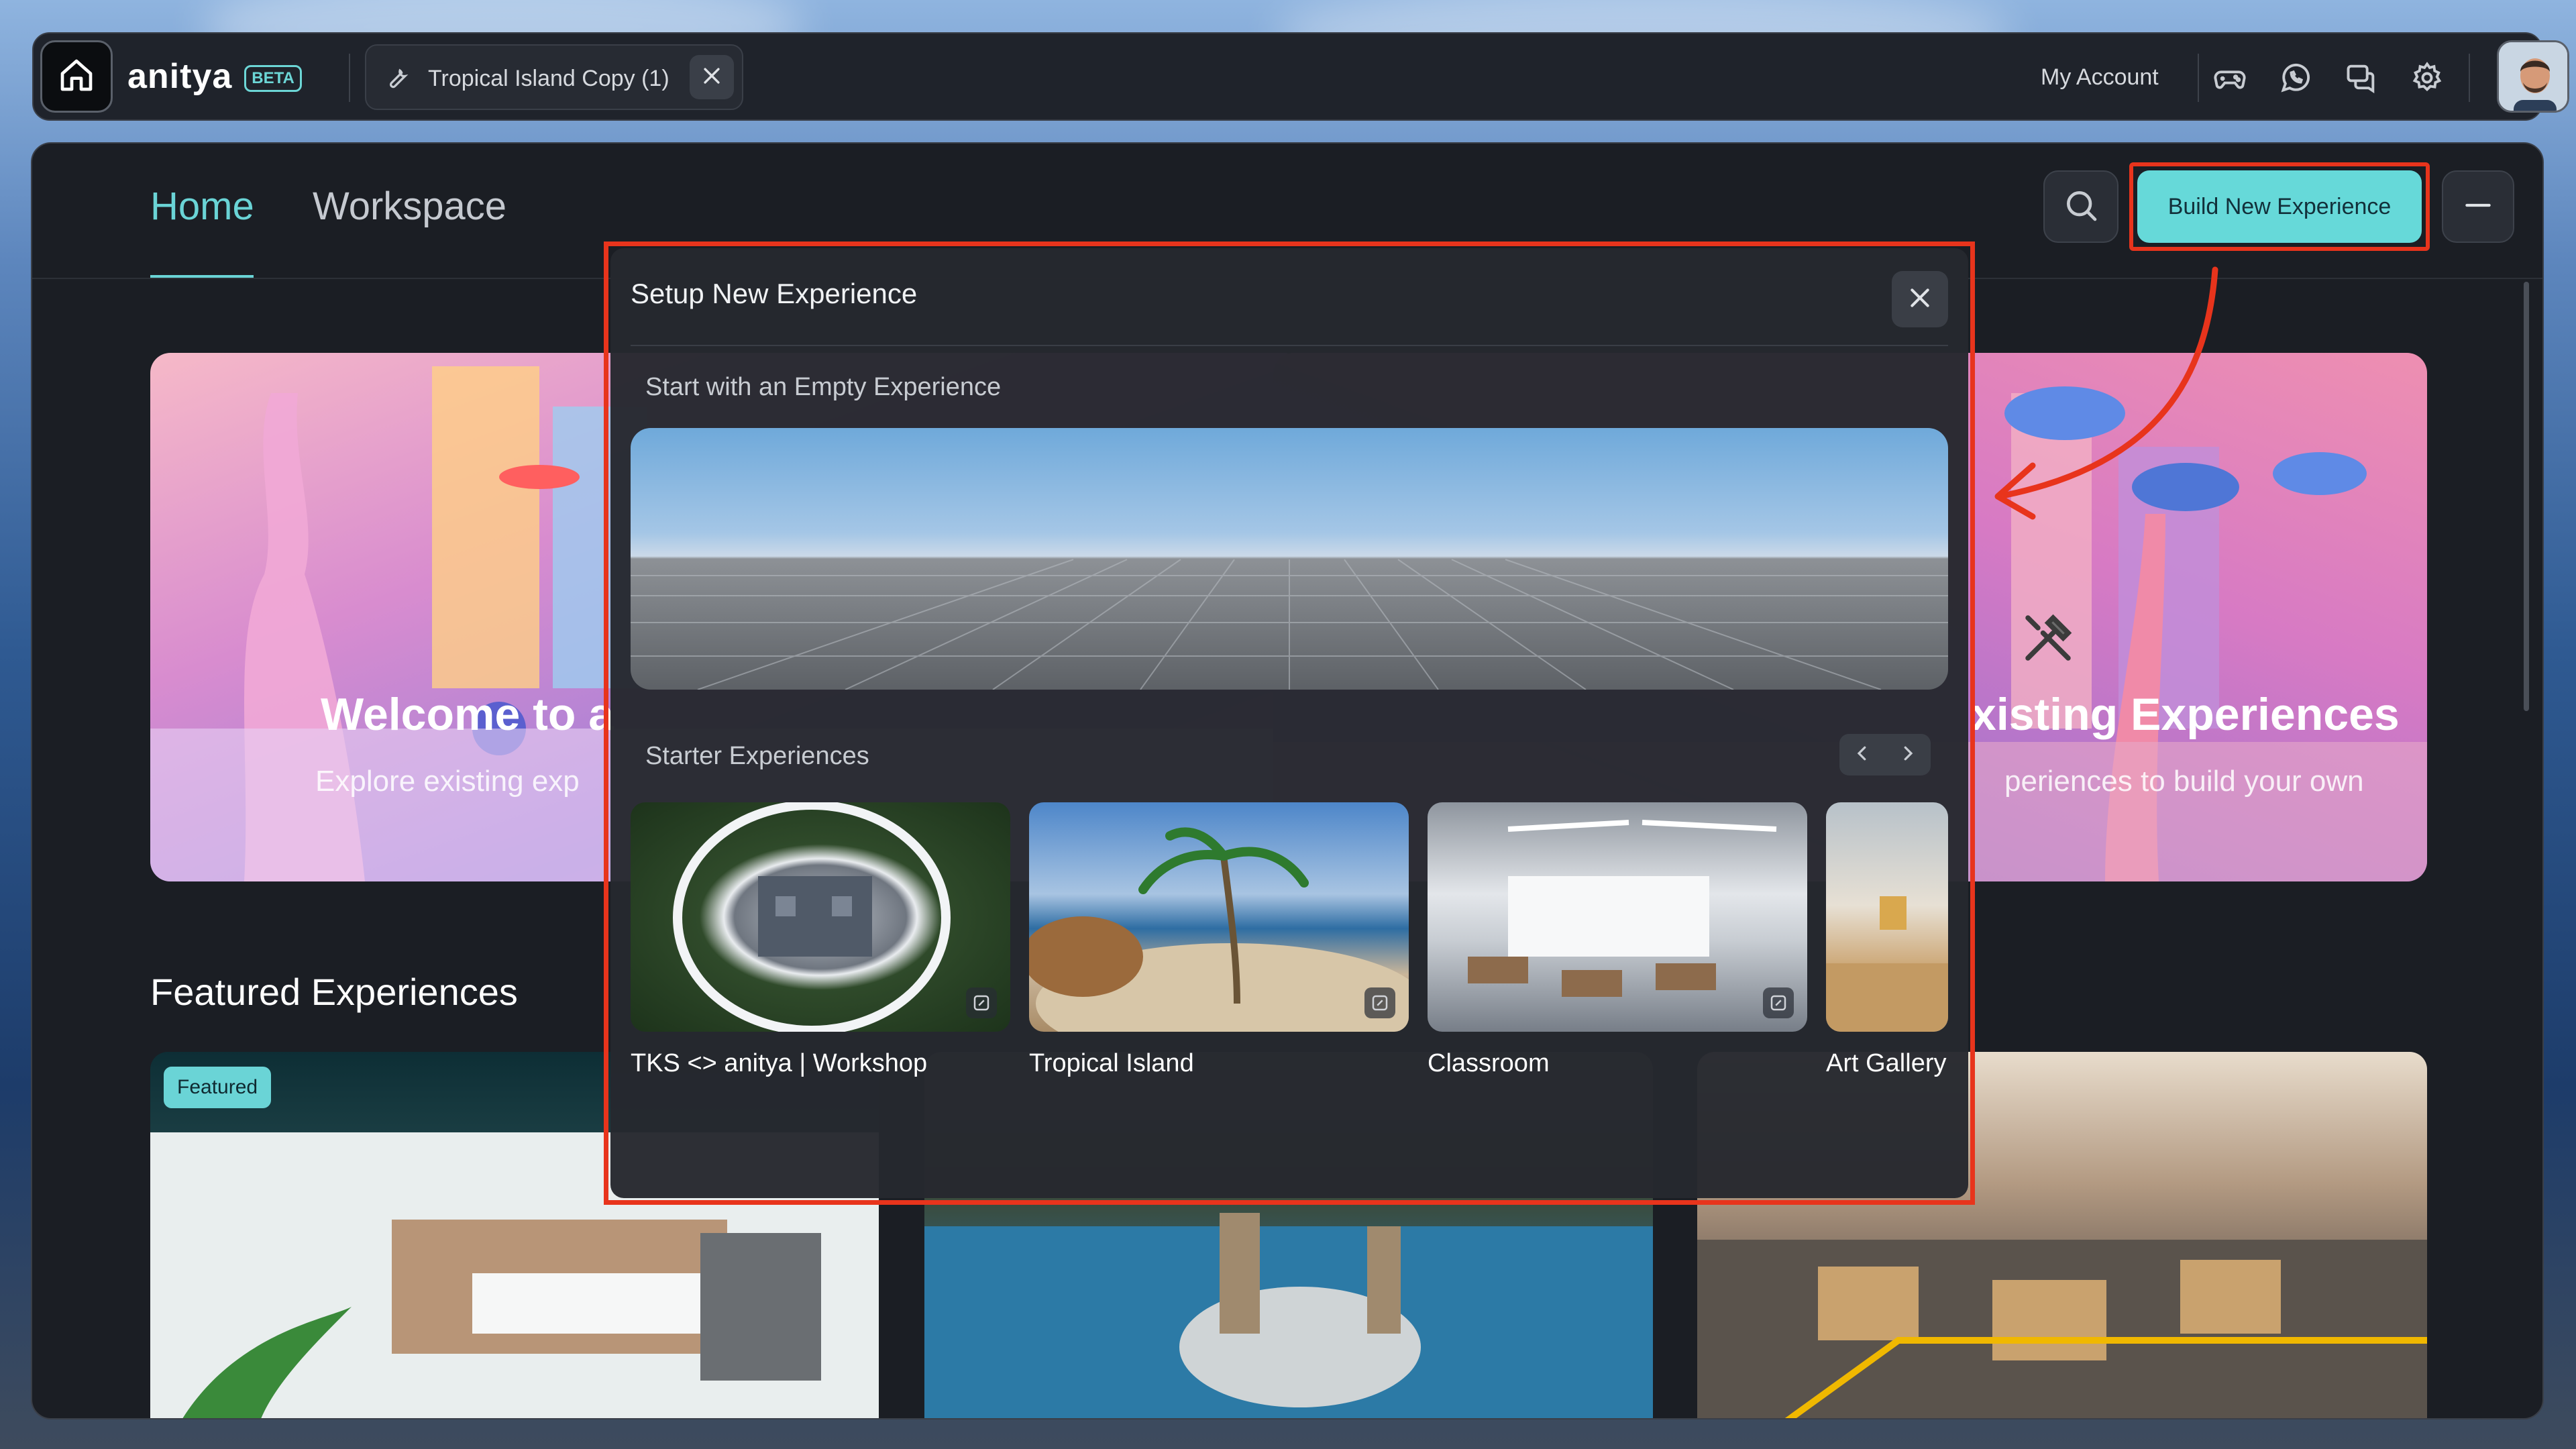 This screenshot has height=1449, width=2576. I want to click on search-button, so click(2080, 206).